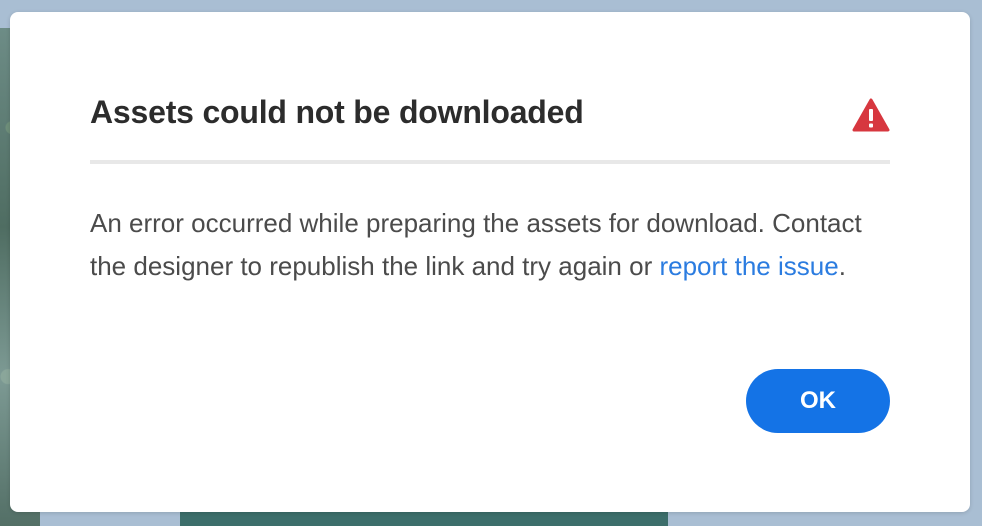 The height and width of the screenshot is (526, 982). Describe the element at coordinates (748, 266) in the screenshot. I see `report-issue-link: report the issue` at that location.